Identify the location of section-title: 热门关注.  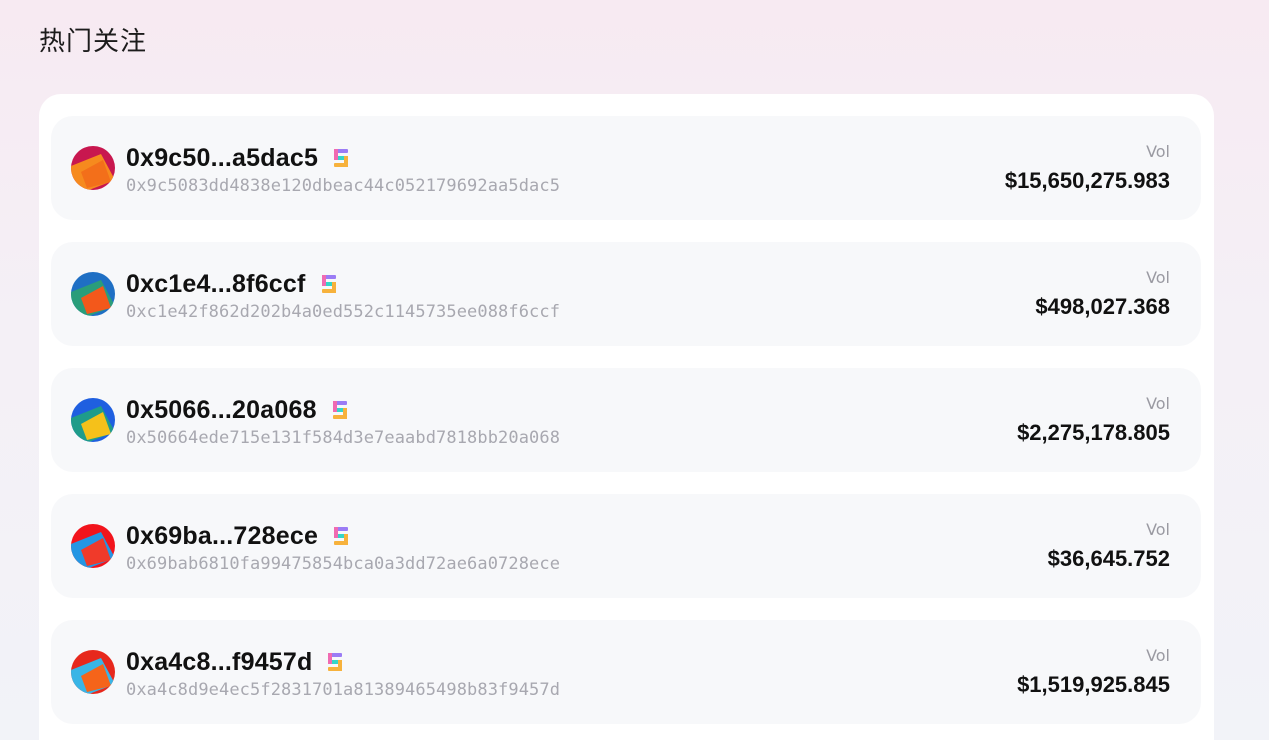
(93, 42).